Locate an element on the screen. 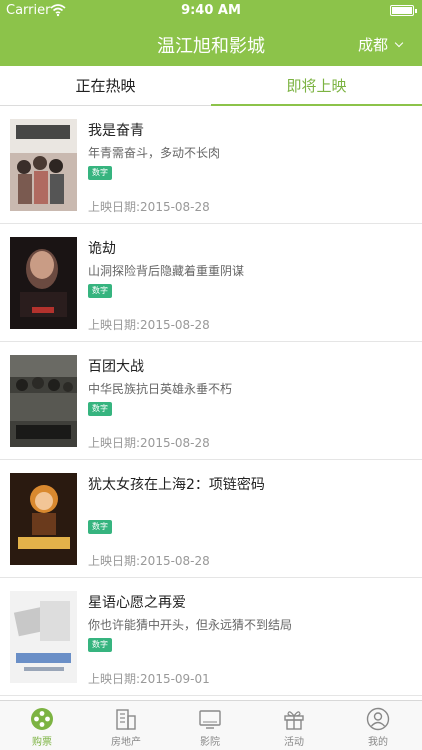  cinema-icon is located at coordinates (210, 719).